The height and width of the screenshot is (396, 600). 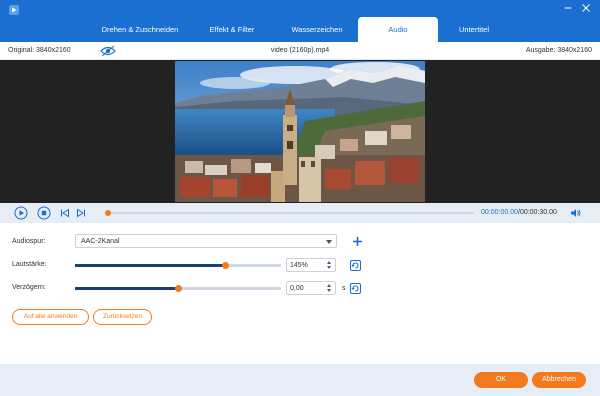 I want to click on delay-slider, so click(x=178, y=288).